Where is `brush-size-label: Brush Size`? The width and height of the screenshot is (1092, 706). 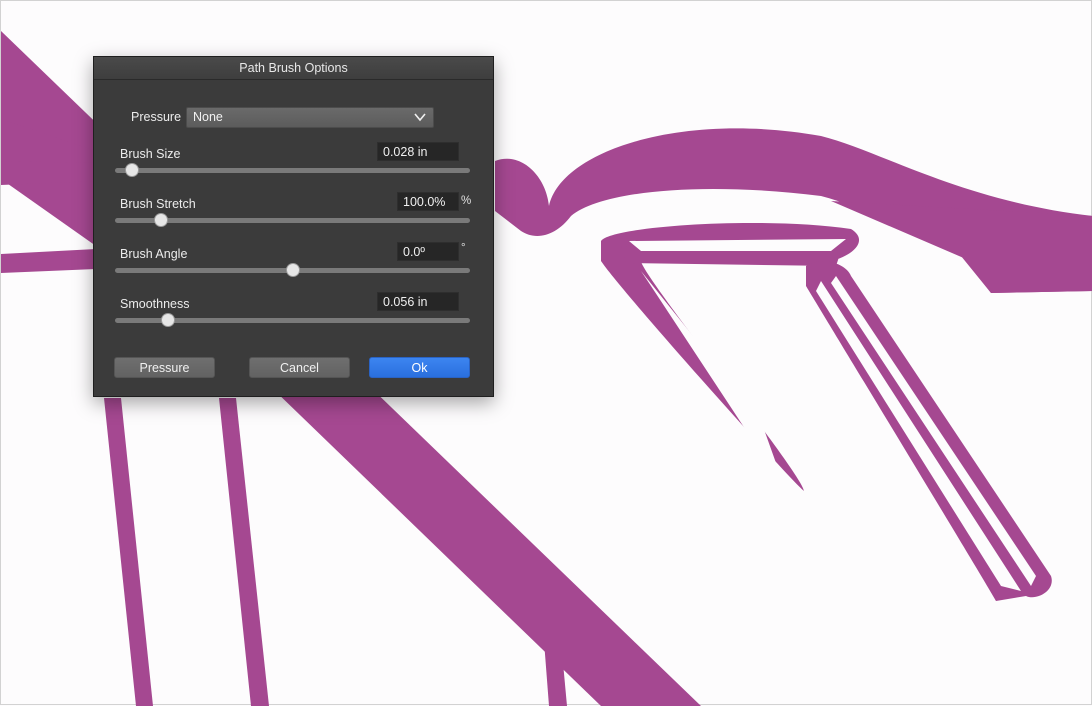 brush-size-label: Brush Size is located at coordinates (150, 154).